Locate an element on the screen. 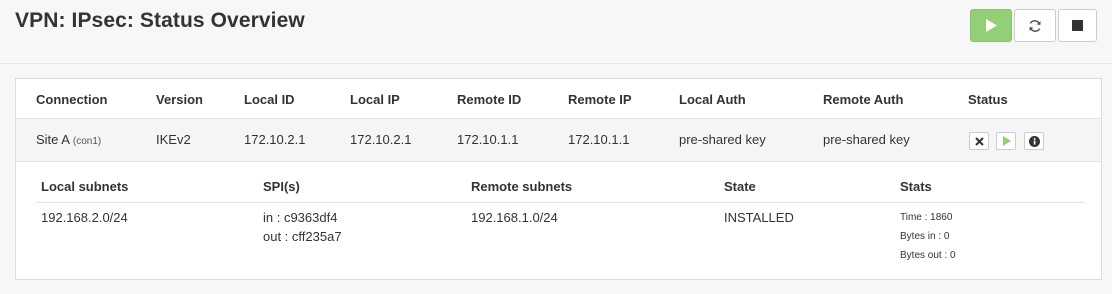  local-subnets-value: 192.168.2.0/24 is located at coordinates (84, 217).